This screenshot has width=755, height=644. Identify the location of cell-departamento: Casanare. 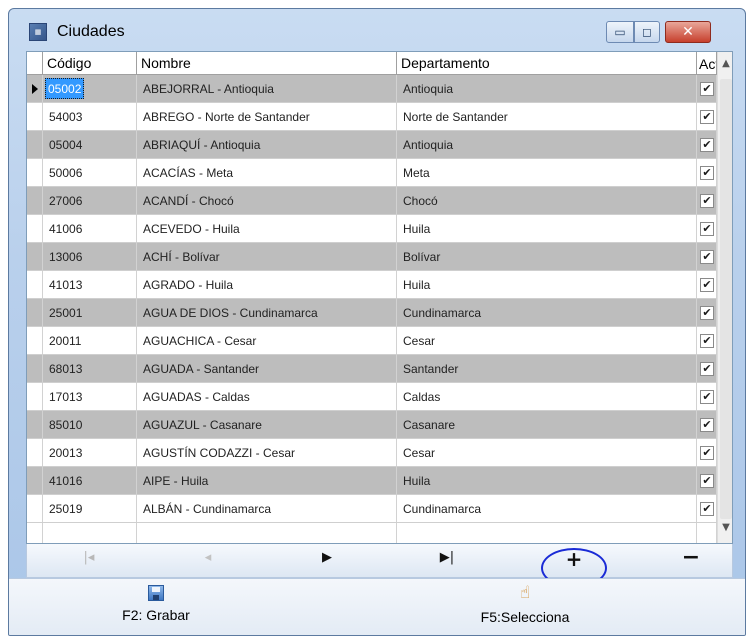
(547, 424).